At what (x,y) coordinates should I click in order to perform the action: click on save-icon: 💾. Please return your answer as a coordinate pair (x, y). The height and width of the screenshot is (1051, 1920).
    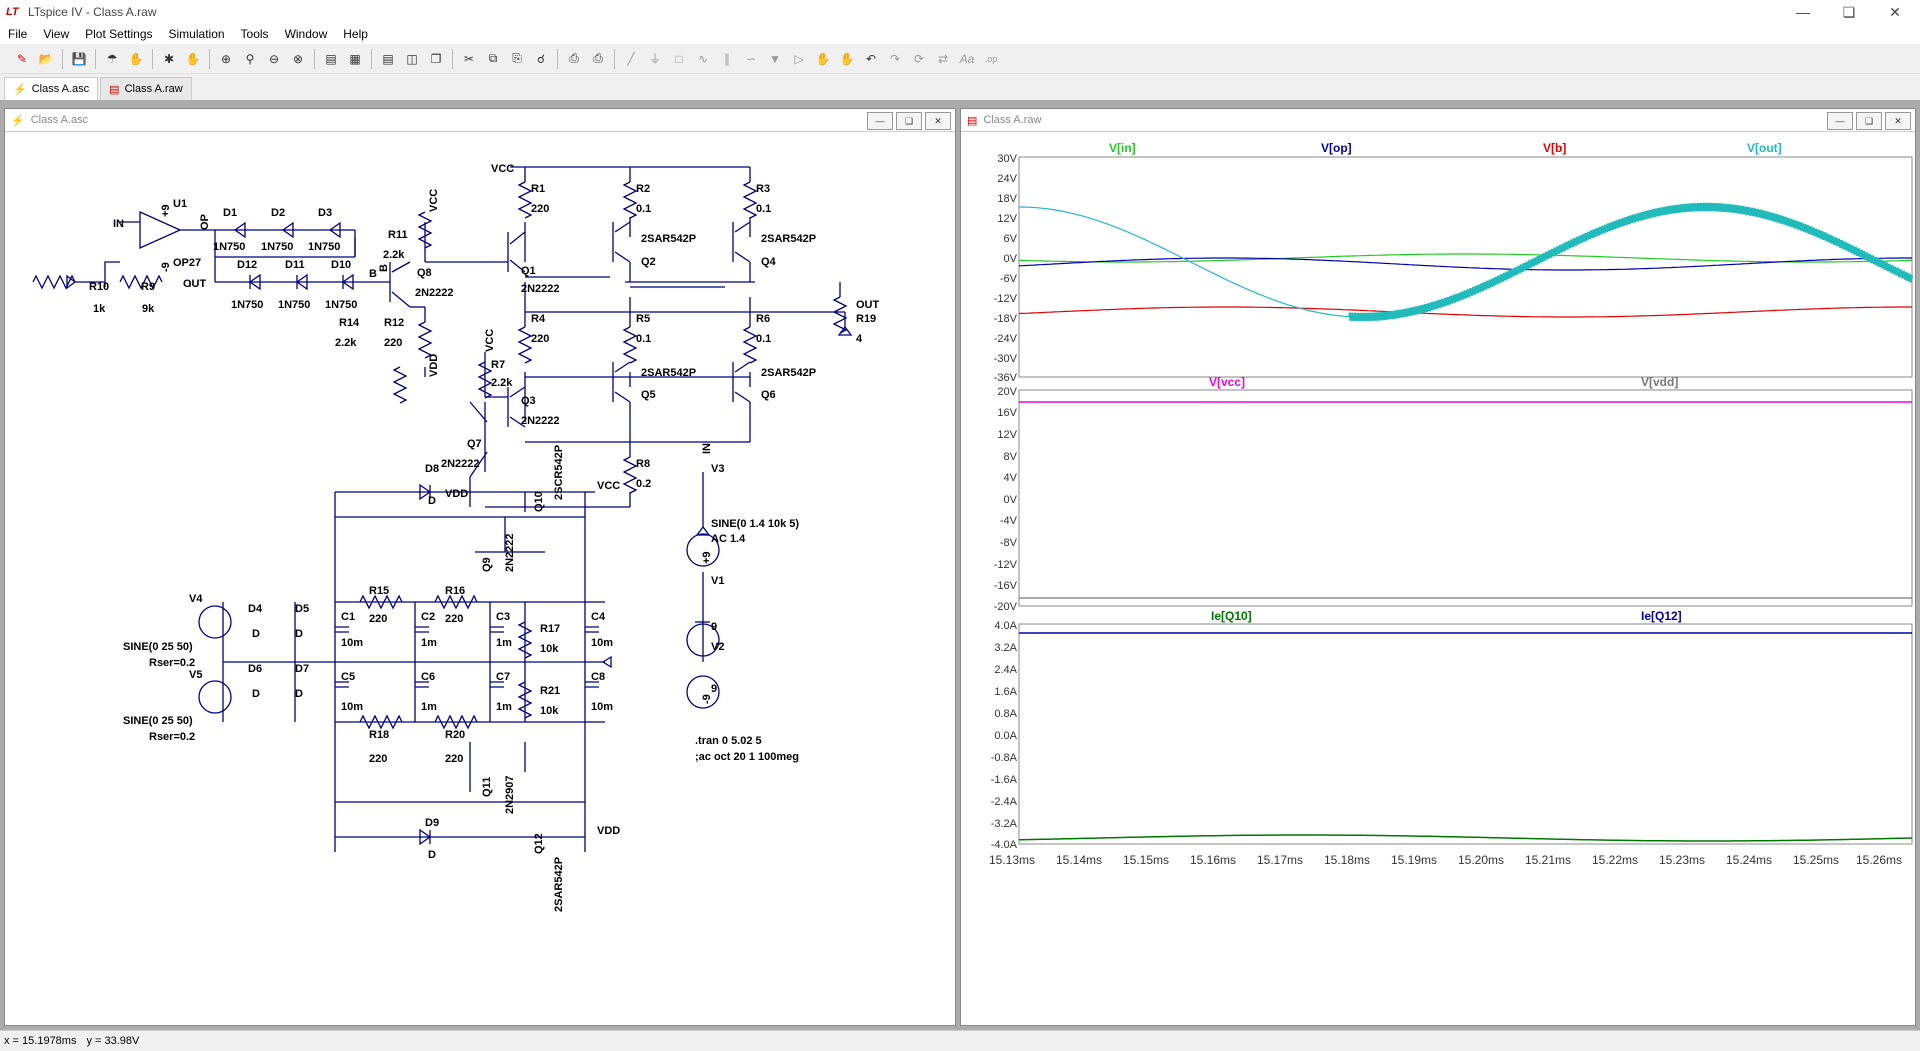
    Looking at the image, I should click on (79, 59).